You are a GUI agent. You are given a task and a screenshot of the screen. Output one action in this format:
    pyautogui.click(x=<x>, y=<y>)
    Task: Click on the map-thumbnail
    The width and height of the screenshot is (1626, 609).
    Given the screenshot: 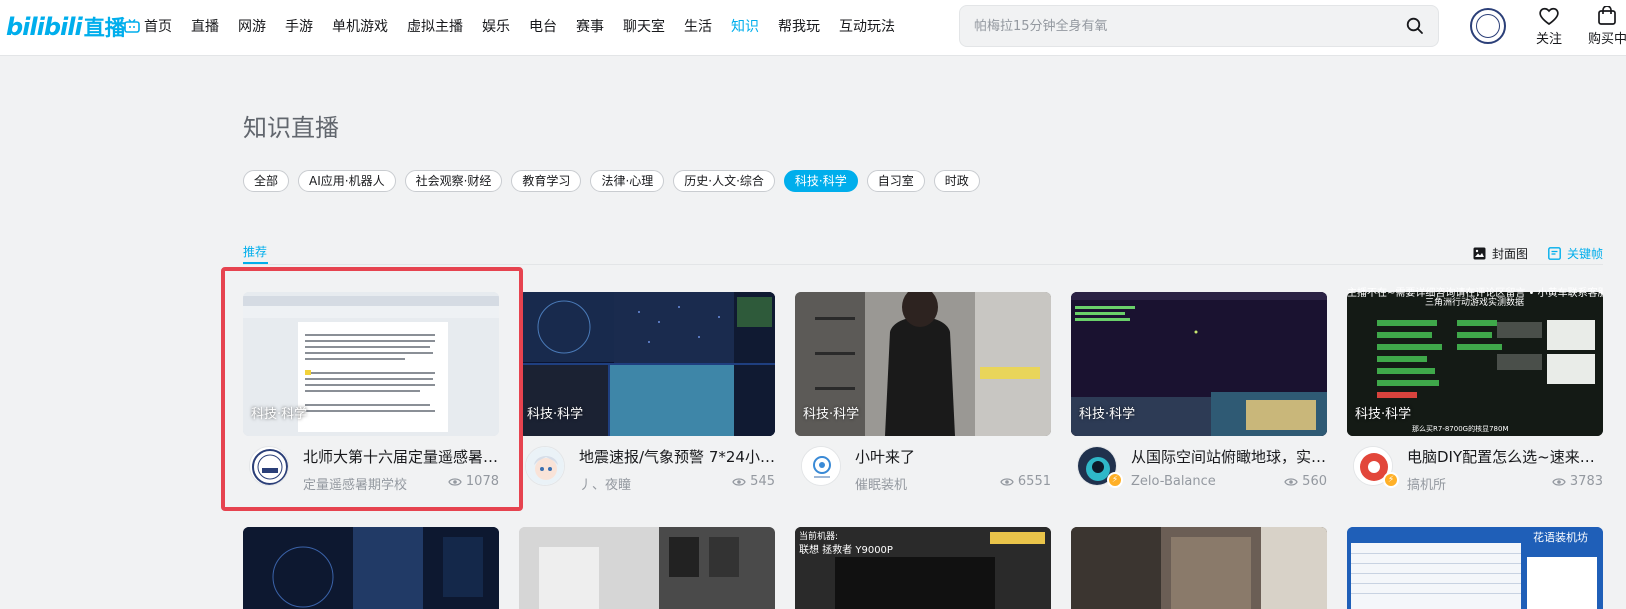 What is the action you would take?
    pyautogui.click(x=371, y=568)
    